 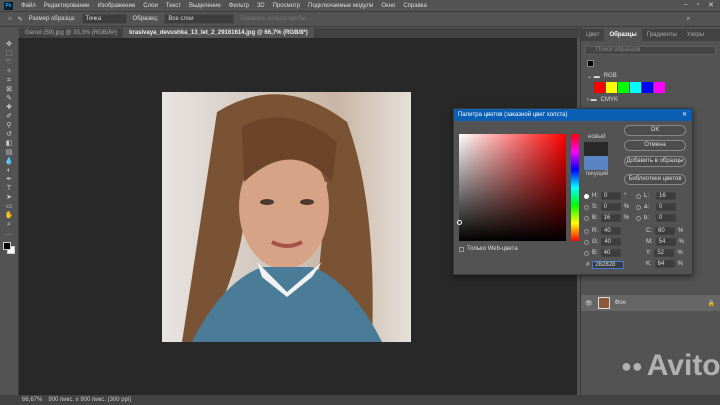 What do you see at coordinates (638, 207) in the screenshot?
I see `radio-a` at bounding box center [638, 207].